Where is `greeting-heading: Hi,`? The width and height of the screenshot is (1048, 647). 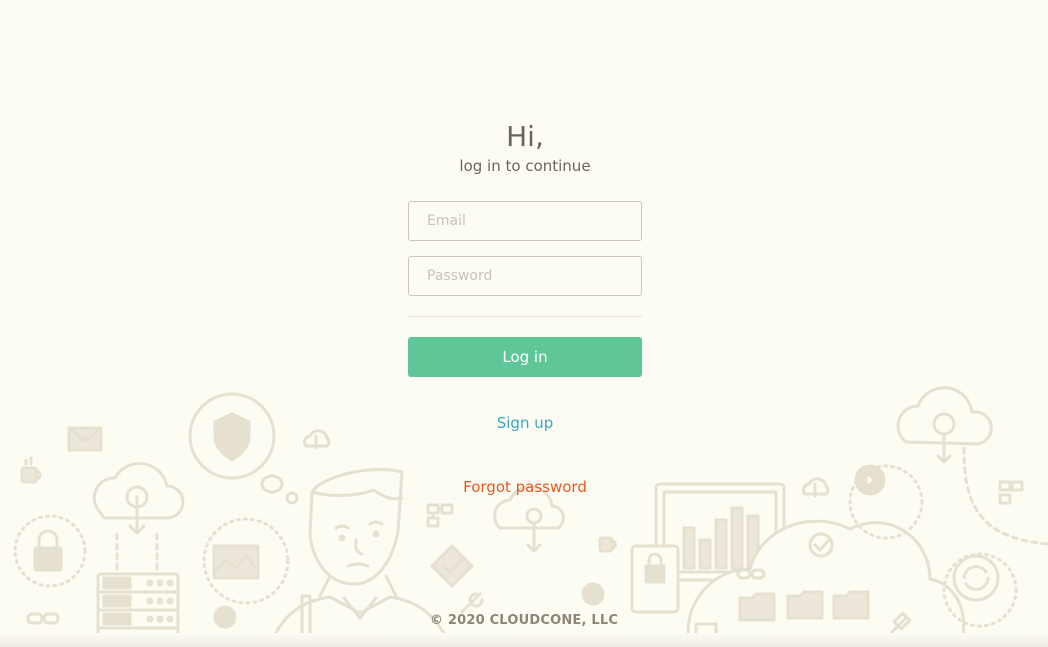 greeting-heading: Hi, is located at coordinates (525, 136).